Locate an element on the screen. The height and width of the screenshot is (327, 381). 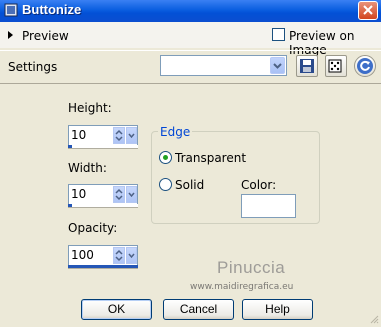
width-value: 10 is located at coordinates (79, 194).